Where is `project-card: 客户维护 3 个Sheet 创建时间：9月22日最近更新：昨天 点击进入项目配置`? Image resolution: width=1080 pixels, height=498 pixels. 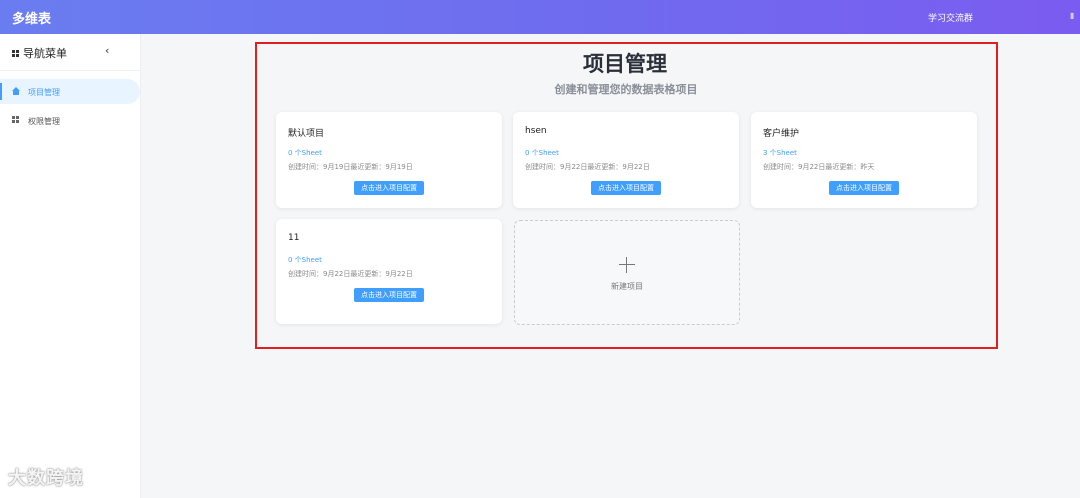
project-card: 客户维护 3 个Sheet 创建时间：9月22日最近更新：昨天 点击进入项目配置 is located at coordinates (864, 160).